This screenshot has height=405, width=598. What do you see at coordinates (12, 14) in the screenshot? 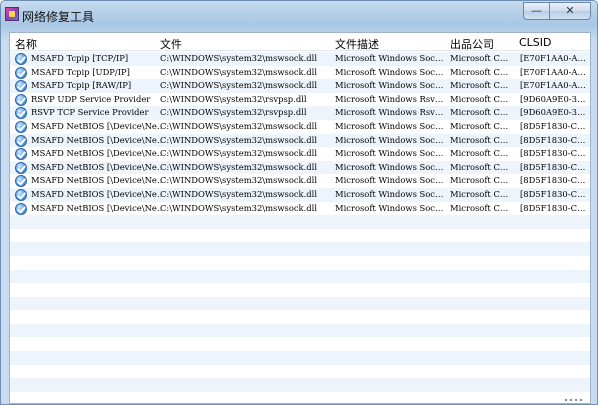
I see `app-icon` at bounding box center [12, 14].